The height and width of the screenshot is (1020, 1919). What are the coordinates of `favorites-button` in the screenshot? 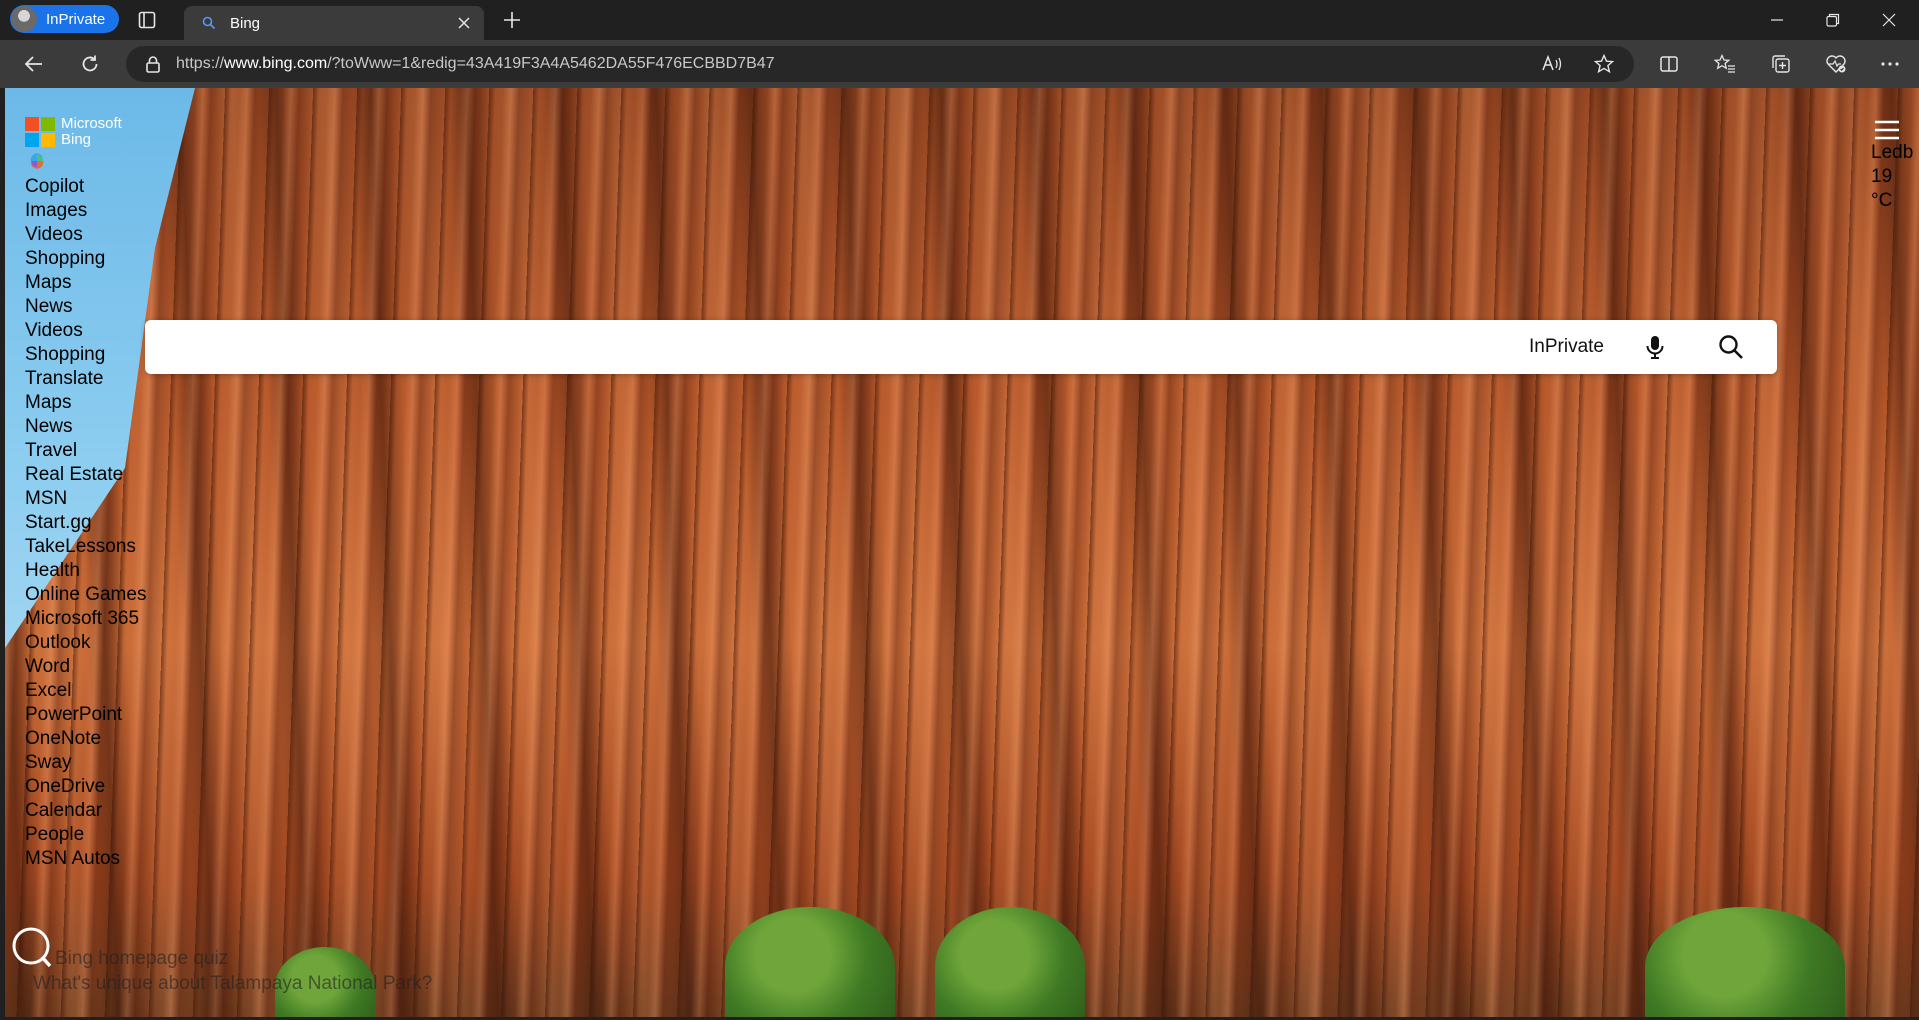 It's located at (1725, 64).